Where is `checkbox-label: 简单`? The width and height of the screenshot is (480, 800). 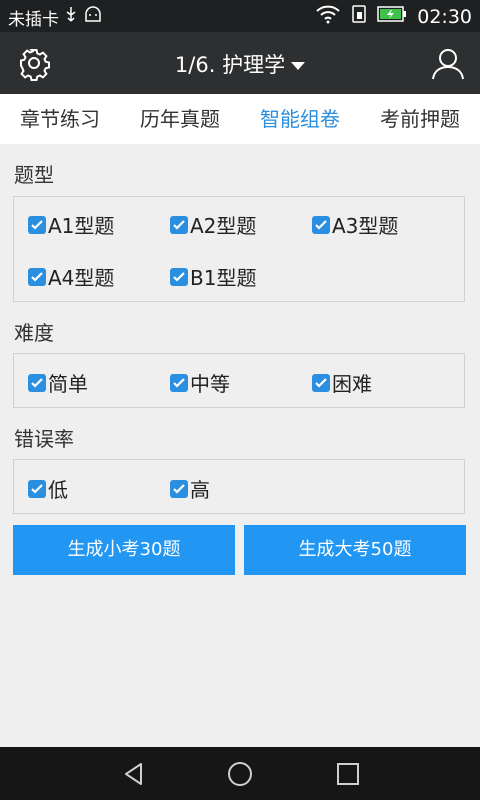 checkbox-label: 简单 is located at coordinates (68, 384).